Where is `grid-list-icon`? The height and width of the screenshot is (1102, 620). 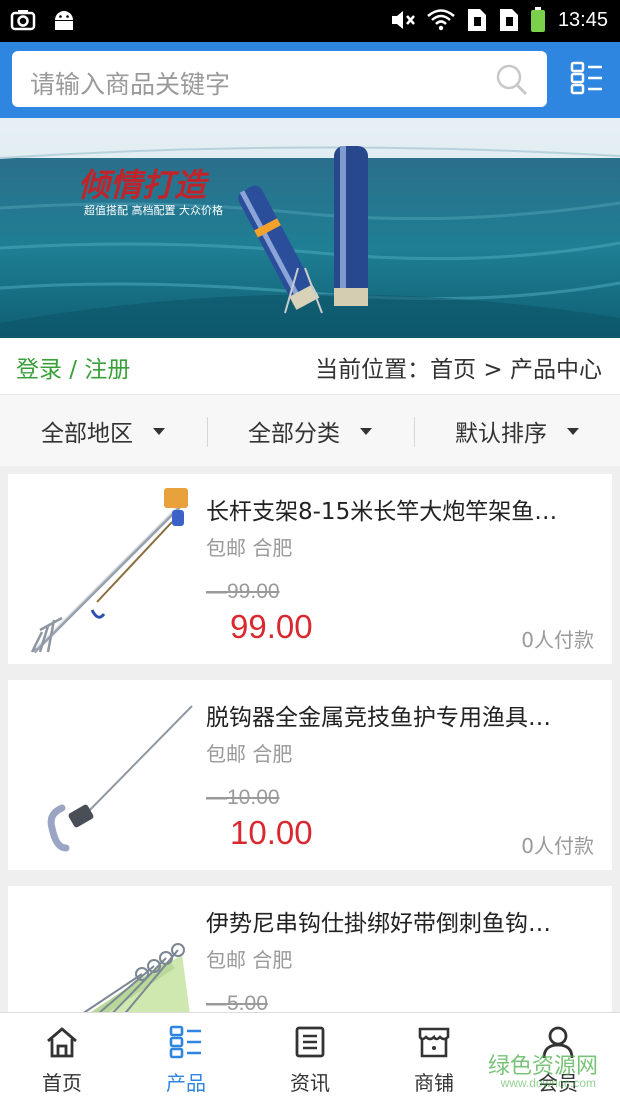
grid-list-icon is located at coordinates (185, 1042).